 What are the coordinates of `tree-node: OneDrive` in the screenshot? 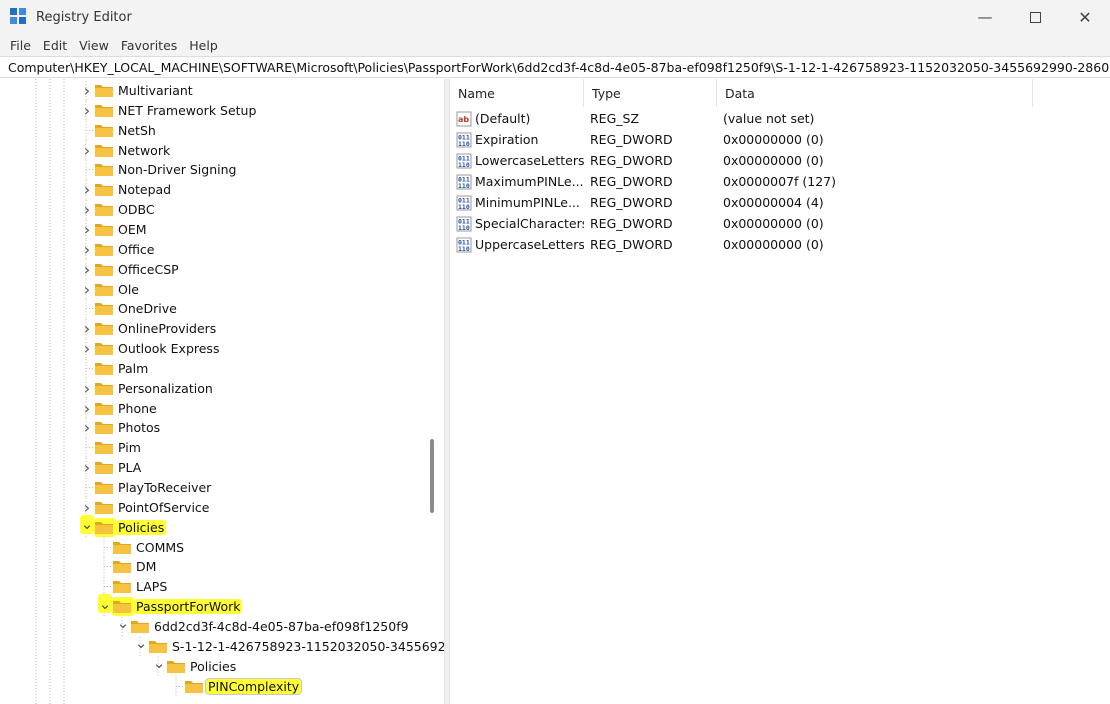 It's located at (129, 308).